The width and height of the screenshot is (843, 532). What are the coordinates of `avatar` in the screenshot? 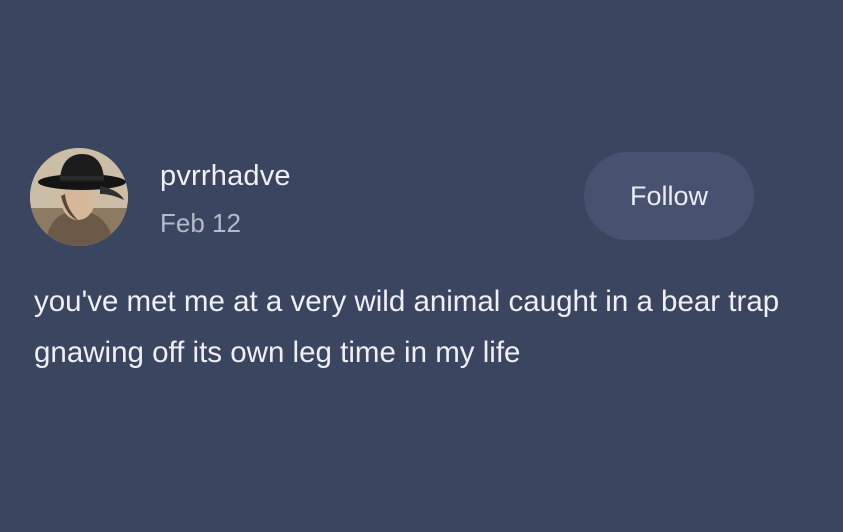 It's located at (79, 197).